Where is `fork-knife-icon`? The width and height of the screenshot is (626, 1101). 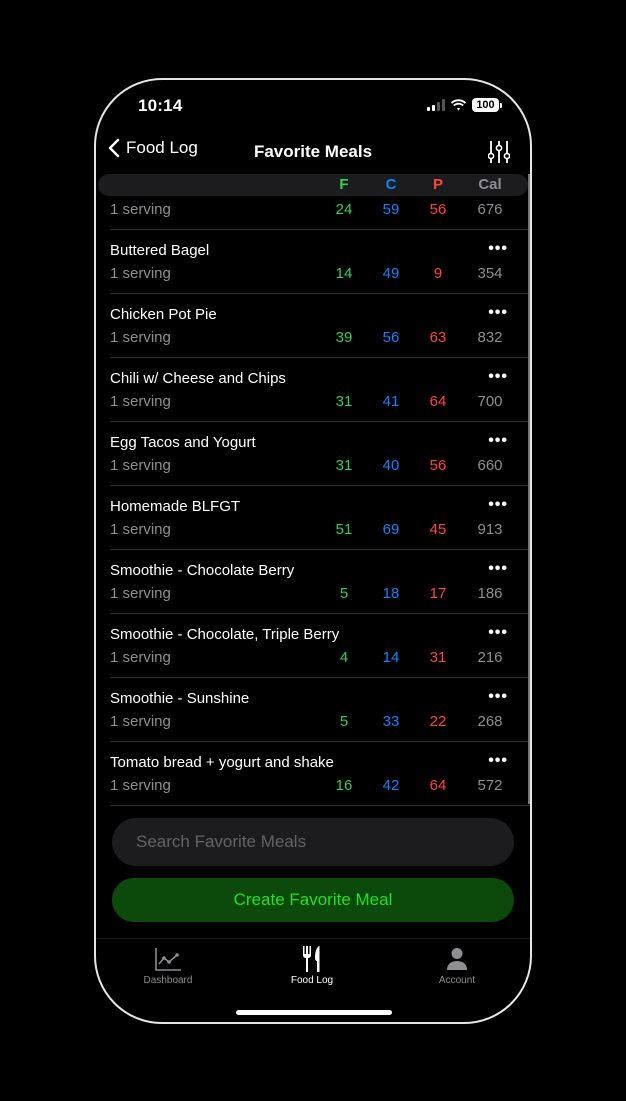
fork-knife-icon is located at coordinates (311, 959).